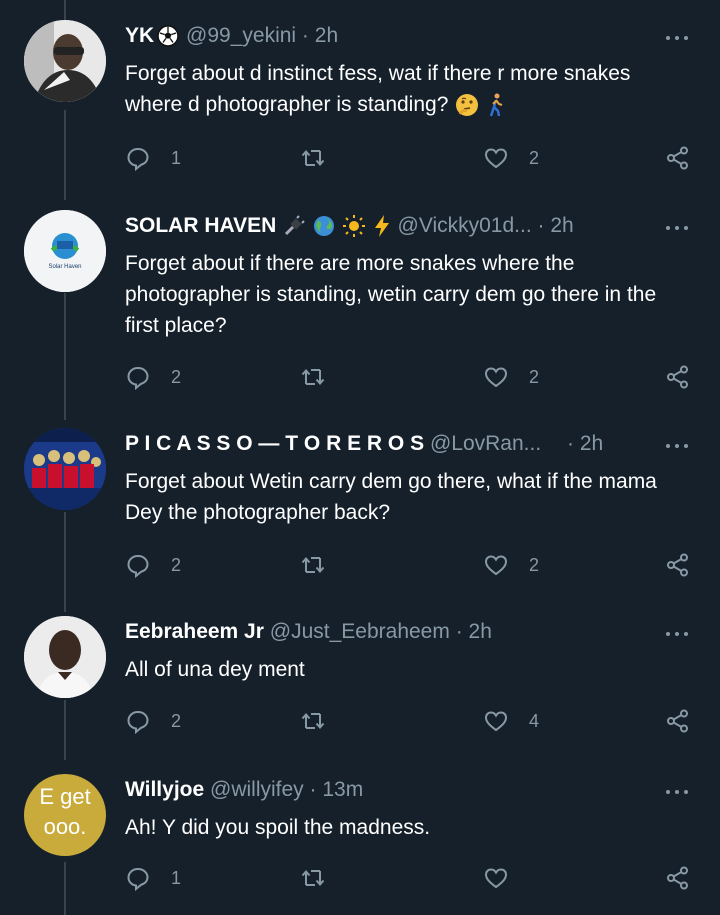 The width and height of the screenshot is (720, 915). Describe the element at coordinates (176, 157) in the screenshot. I see `reply-count: 1` at that location.